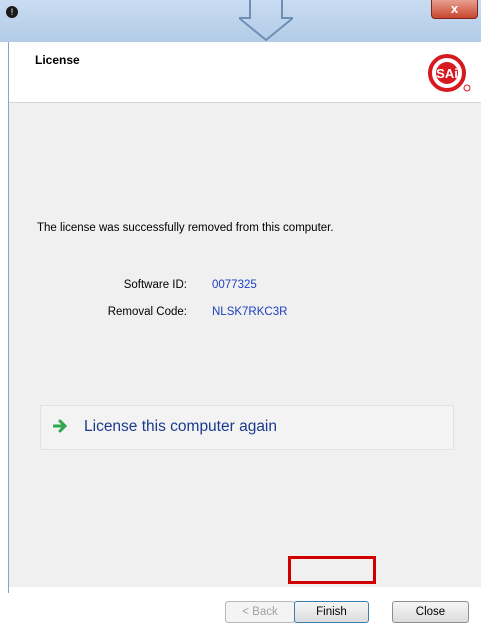 Image resolution: width=481 pixels, height=635 pixels. What do you see at coordinates (430, 612) in the screenshot?
I see `close-button: Close` at bounding box center [430, 612].